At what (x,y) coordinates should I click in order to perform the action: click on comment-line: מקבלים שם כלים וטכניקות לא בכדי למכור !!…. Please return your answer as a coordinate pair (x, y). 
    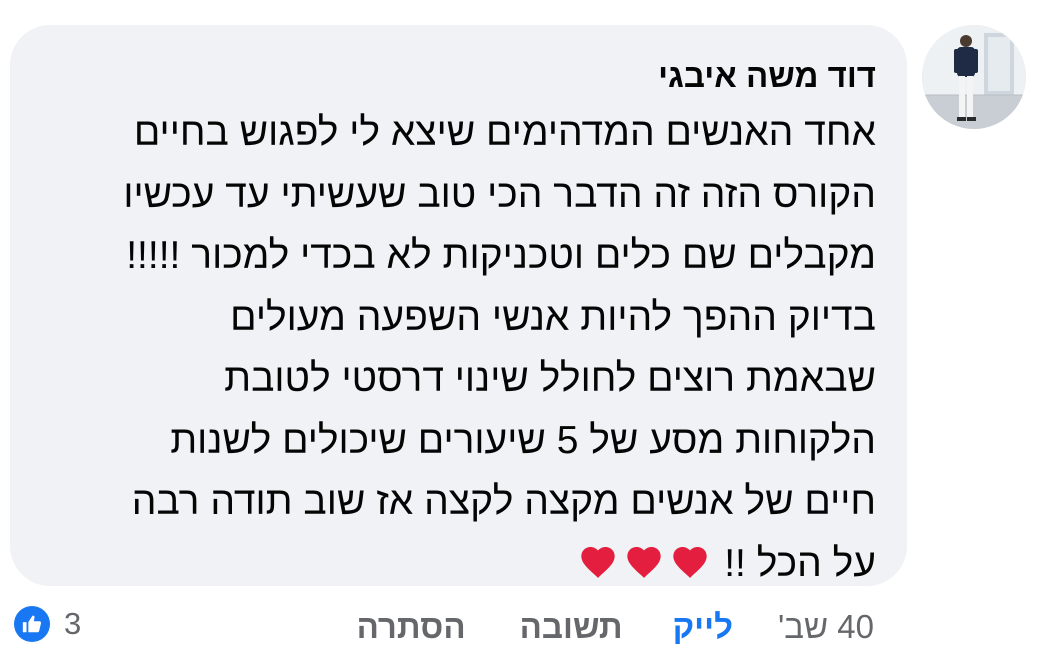
    Looking at the image, I should click on (501, 255).